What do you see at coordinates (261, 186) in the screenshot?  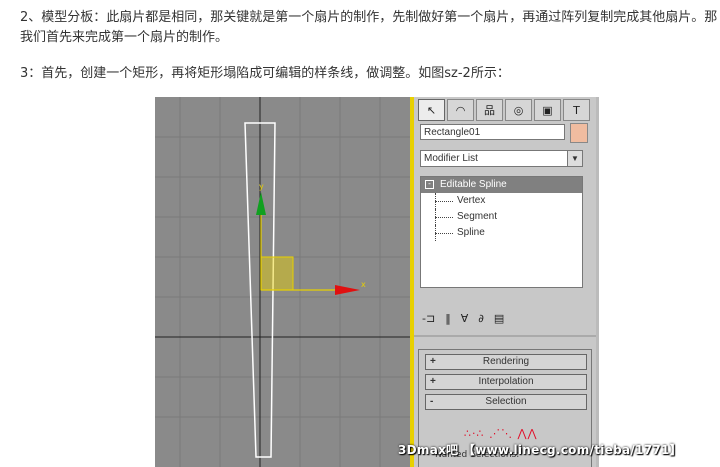 I see `gizmo-y-label: y` at bounding box center [261, 186].